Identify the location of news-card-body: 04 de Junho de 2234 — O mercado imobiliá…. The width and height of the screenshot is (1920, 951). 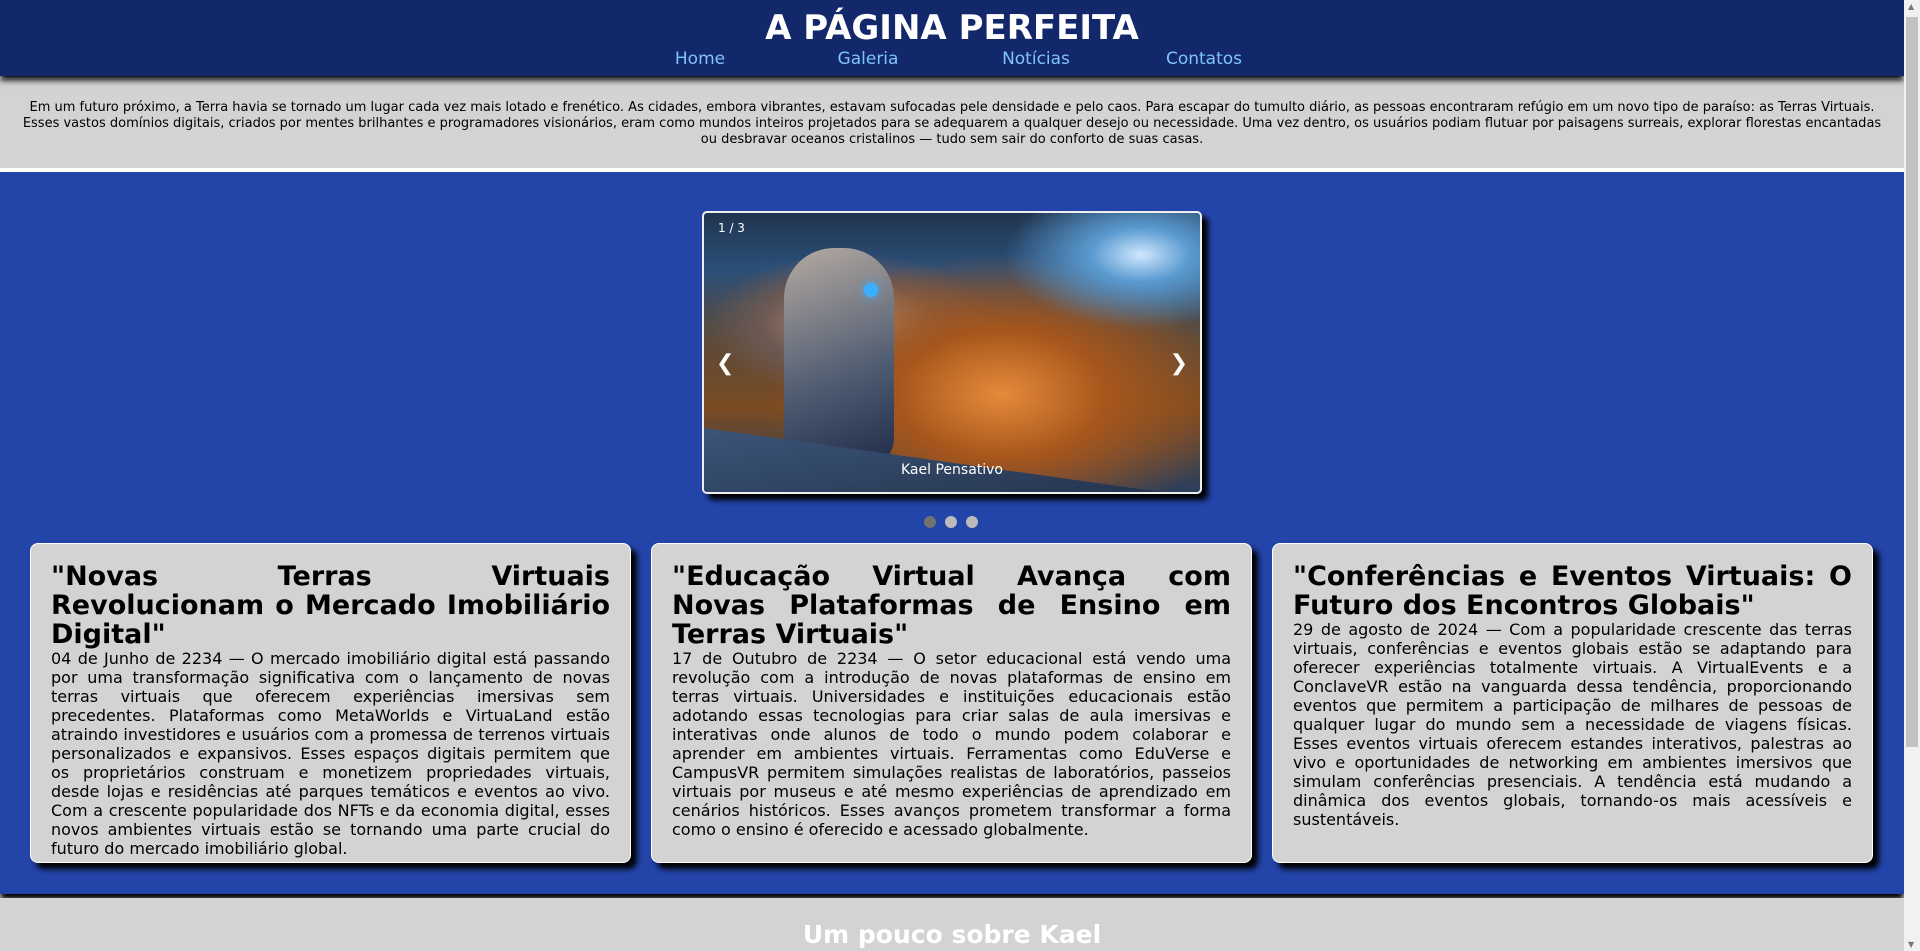
(330, 753).